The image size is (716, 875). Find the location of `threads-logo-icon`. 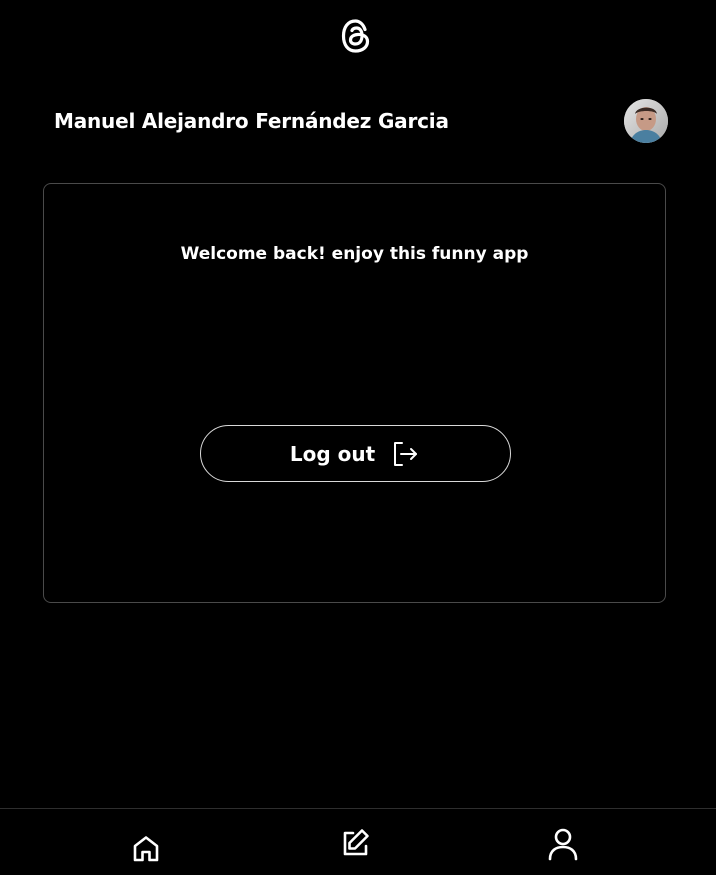

threads-logo-icon is located at coordinates (356, 36).